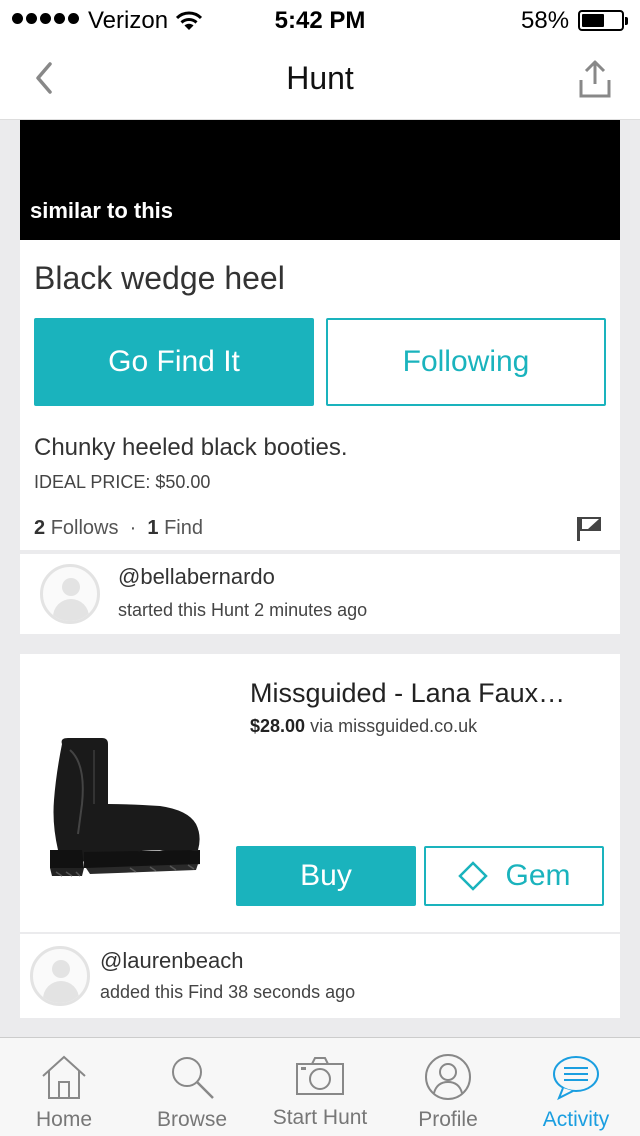 The width and height of the screenshot is (640, 1136). I want to click on tab-label: Profile, so click(448, 1119).